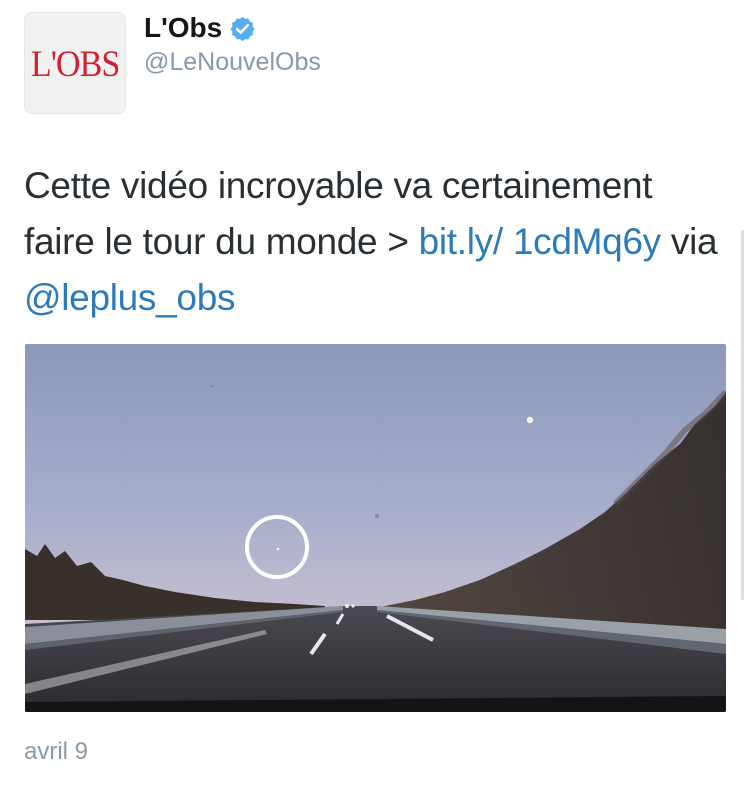 The height and width of the screenshot is (785, 745). What do you see at coordinates (56, 752) in the screenshot?
I see `tweet-timestamp: avril 9` at bounding box center [56, 752].